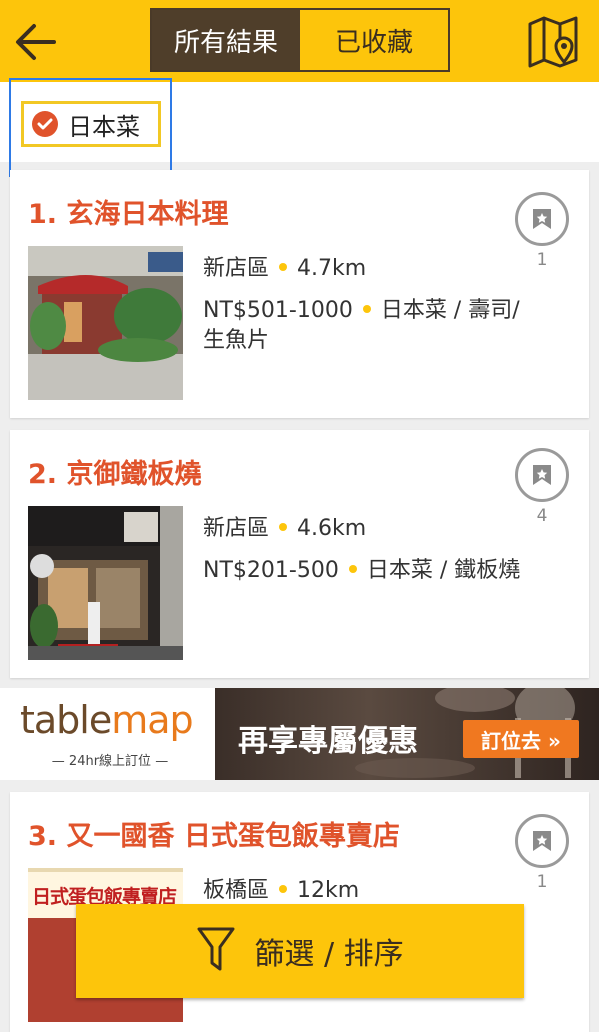  I want to click on distance: 12km, so click(328, 890).